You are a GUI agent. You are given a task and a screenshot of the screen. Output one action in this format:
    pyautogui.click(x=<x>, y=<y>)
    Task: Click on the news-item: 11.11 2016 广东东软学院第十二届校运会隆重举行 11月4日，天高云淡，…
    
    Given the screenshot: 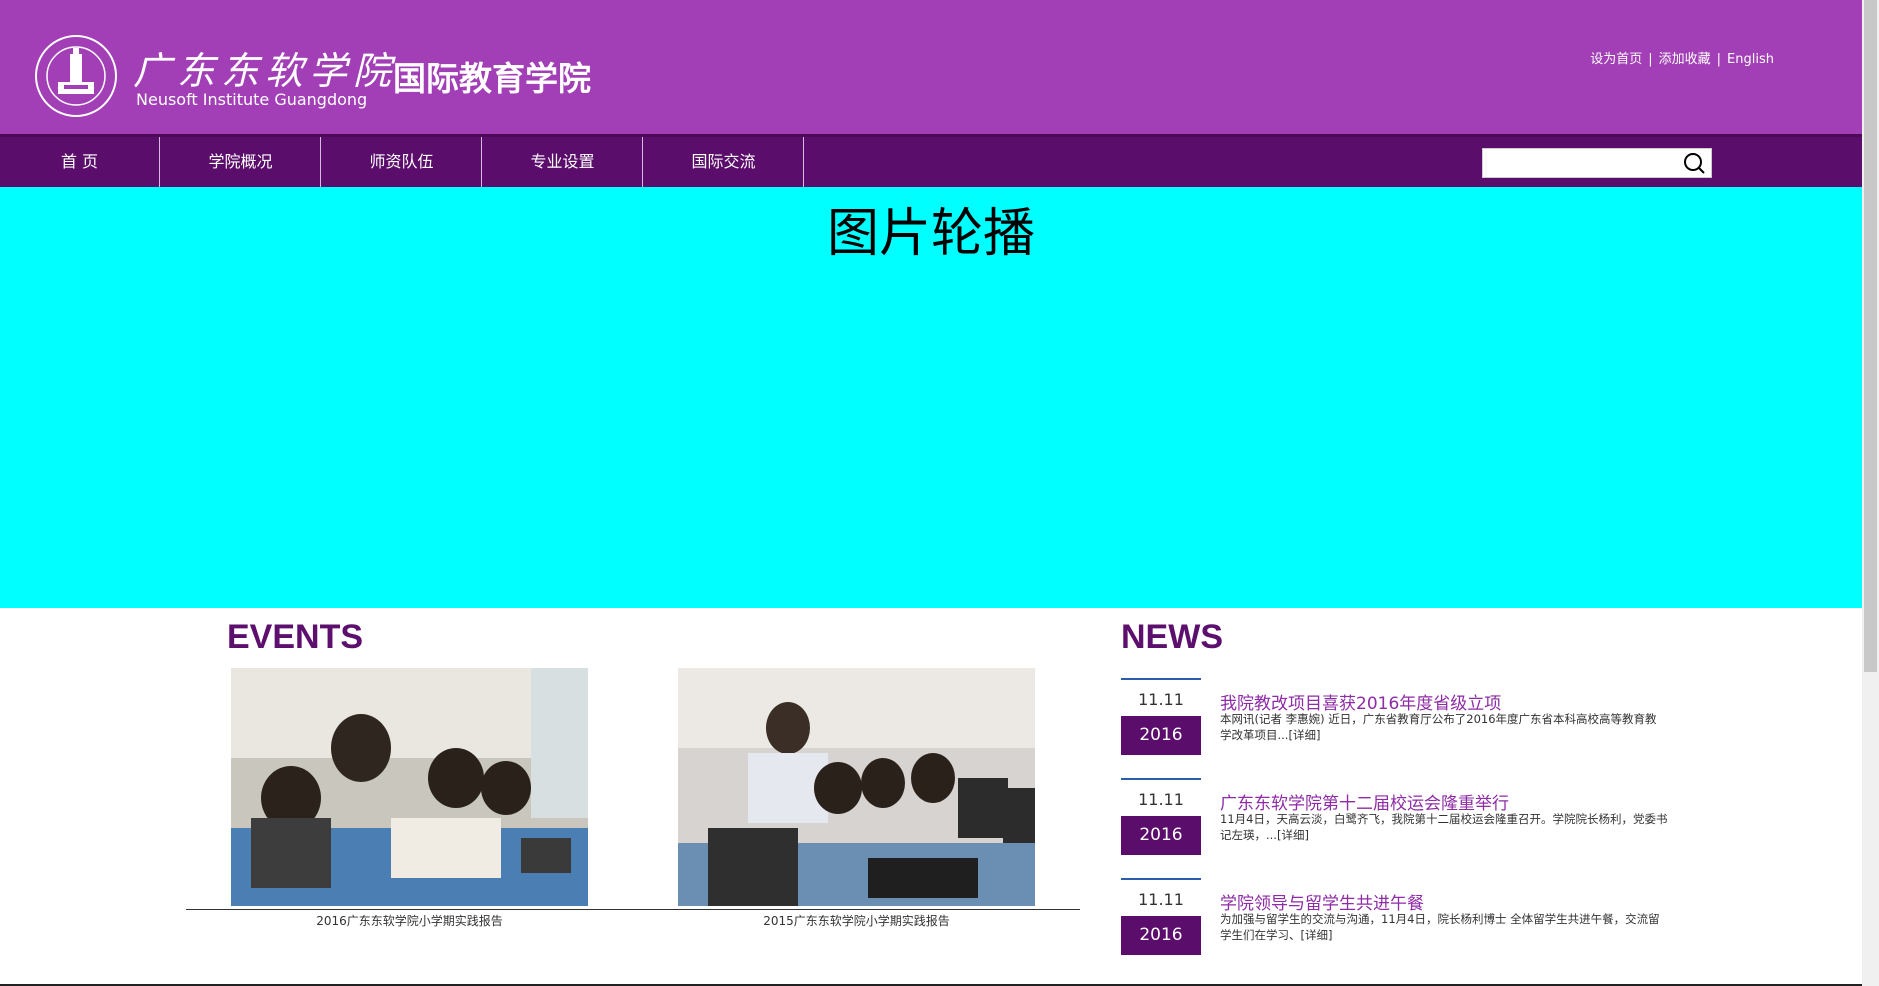 What is the action you would take?
    pyautogui.click(x=1394, y=825)
    